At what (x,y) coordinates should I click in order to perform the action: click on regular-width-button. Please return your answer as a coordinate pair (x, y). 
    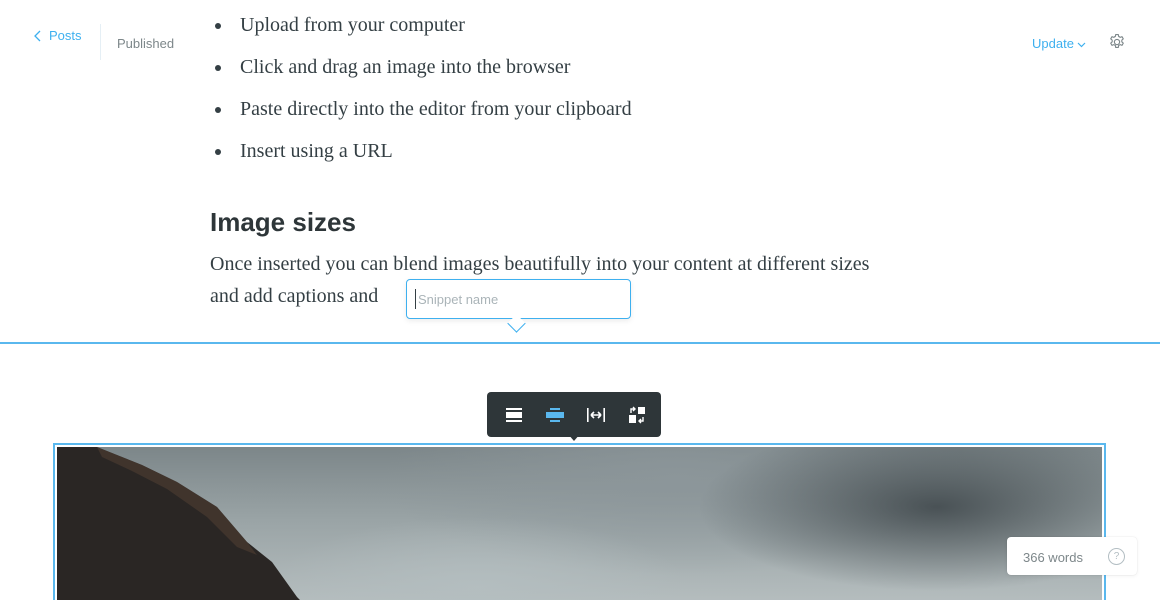
    Looking at the image, I should click on (513, 414).